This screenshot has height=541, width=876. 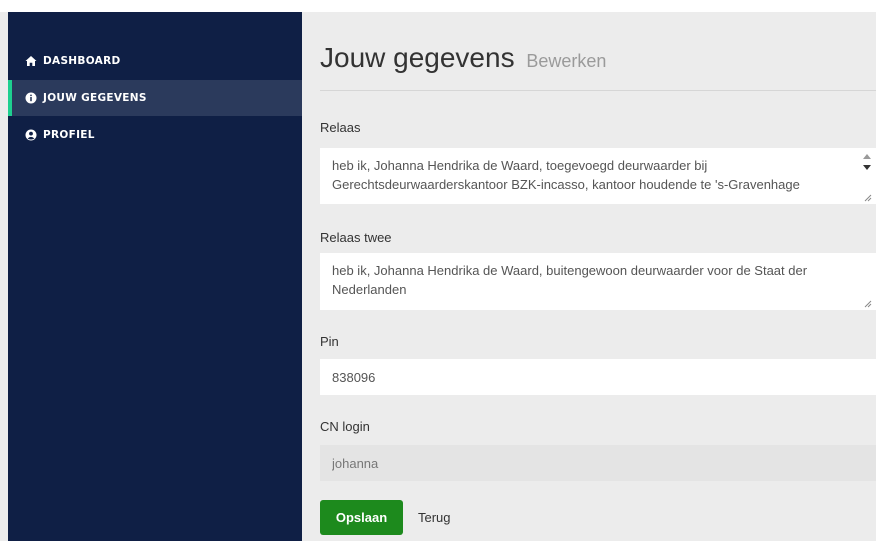 I want to click on sidebar-item-label: DASHBOARD, so click(x=82, y=61).